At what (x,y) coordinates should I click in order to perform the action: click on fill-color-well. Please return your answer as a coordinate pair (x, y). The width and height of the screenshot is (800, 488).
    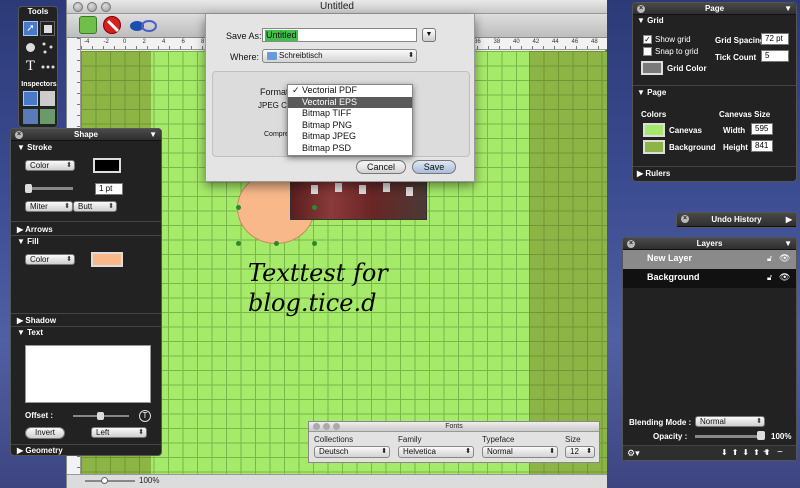
    Looking at the image, I should click on (107, 259).